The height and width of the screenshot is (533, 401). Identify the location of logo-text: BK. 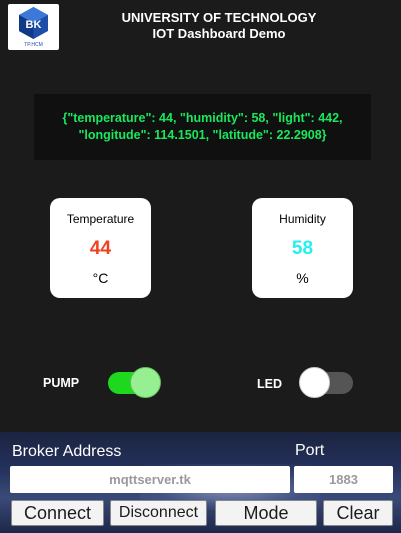
(34, 25).